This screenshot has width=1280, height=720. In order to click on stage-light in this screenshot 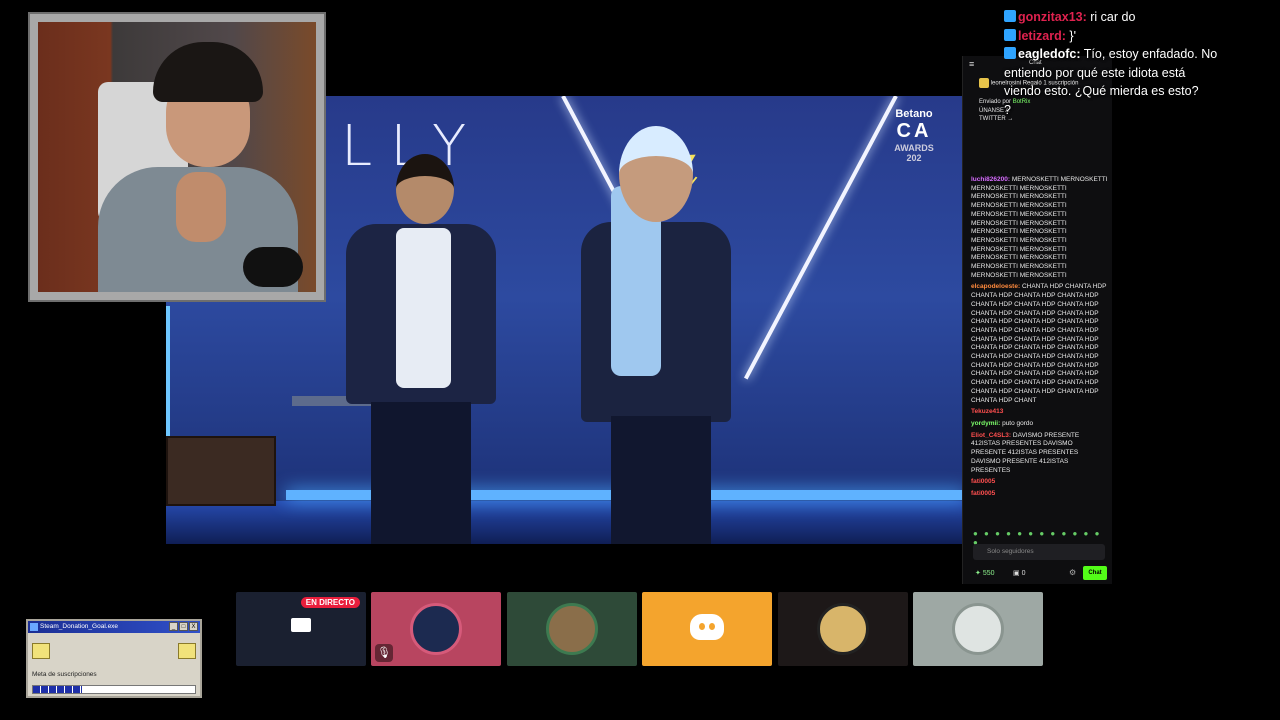, I will do `click(168, 371)`.